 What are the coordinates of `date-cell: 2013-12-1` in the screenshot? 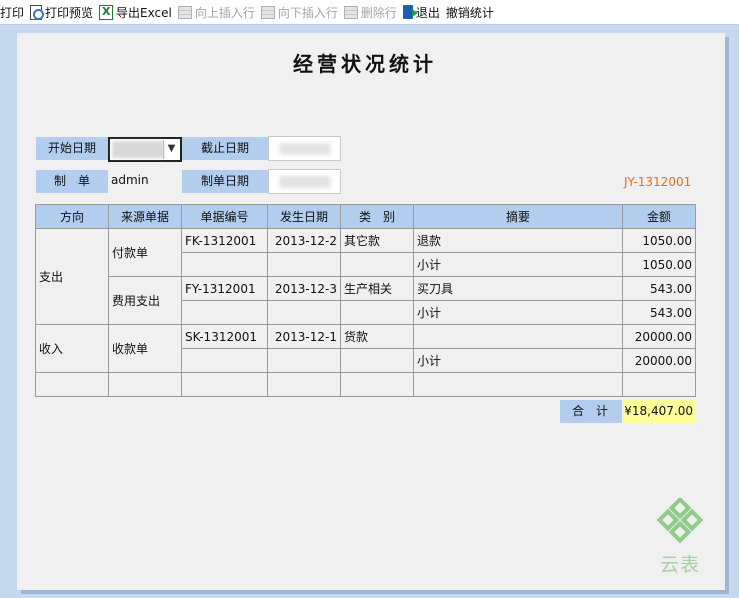 It's located at (304, 336).